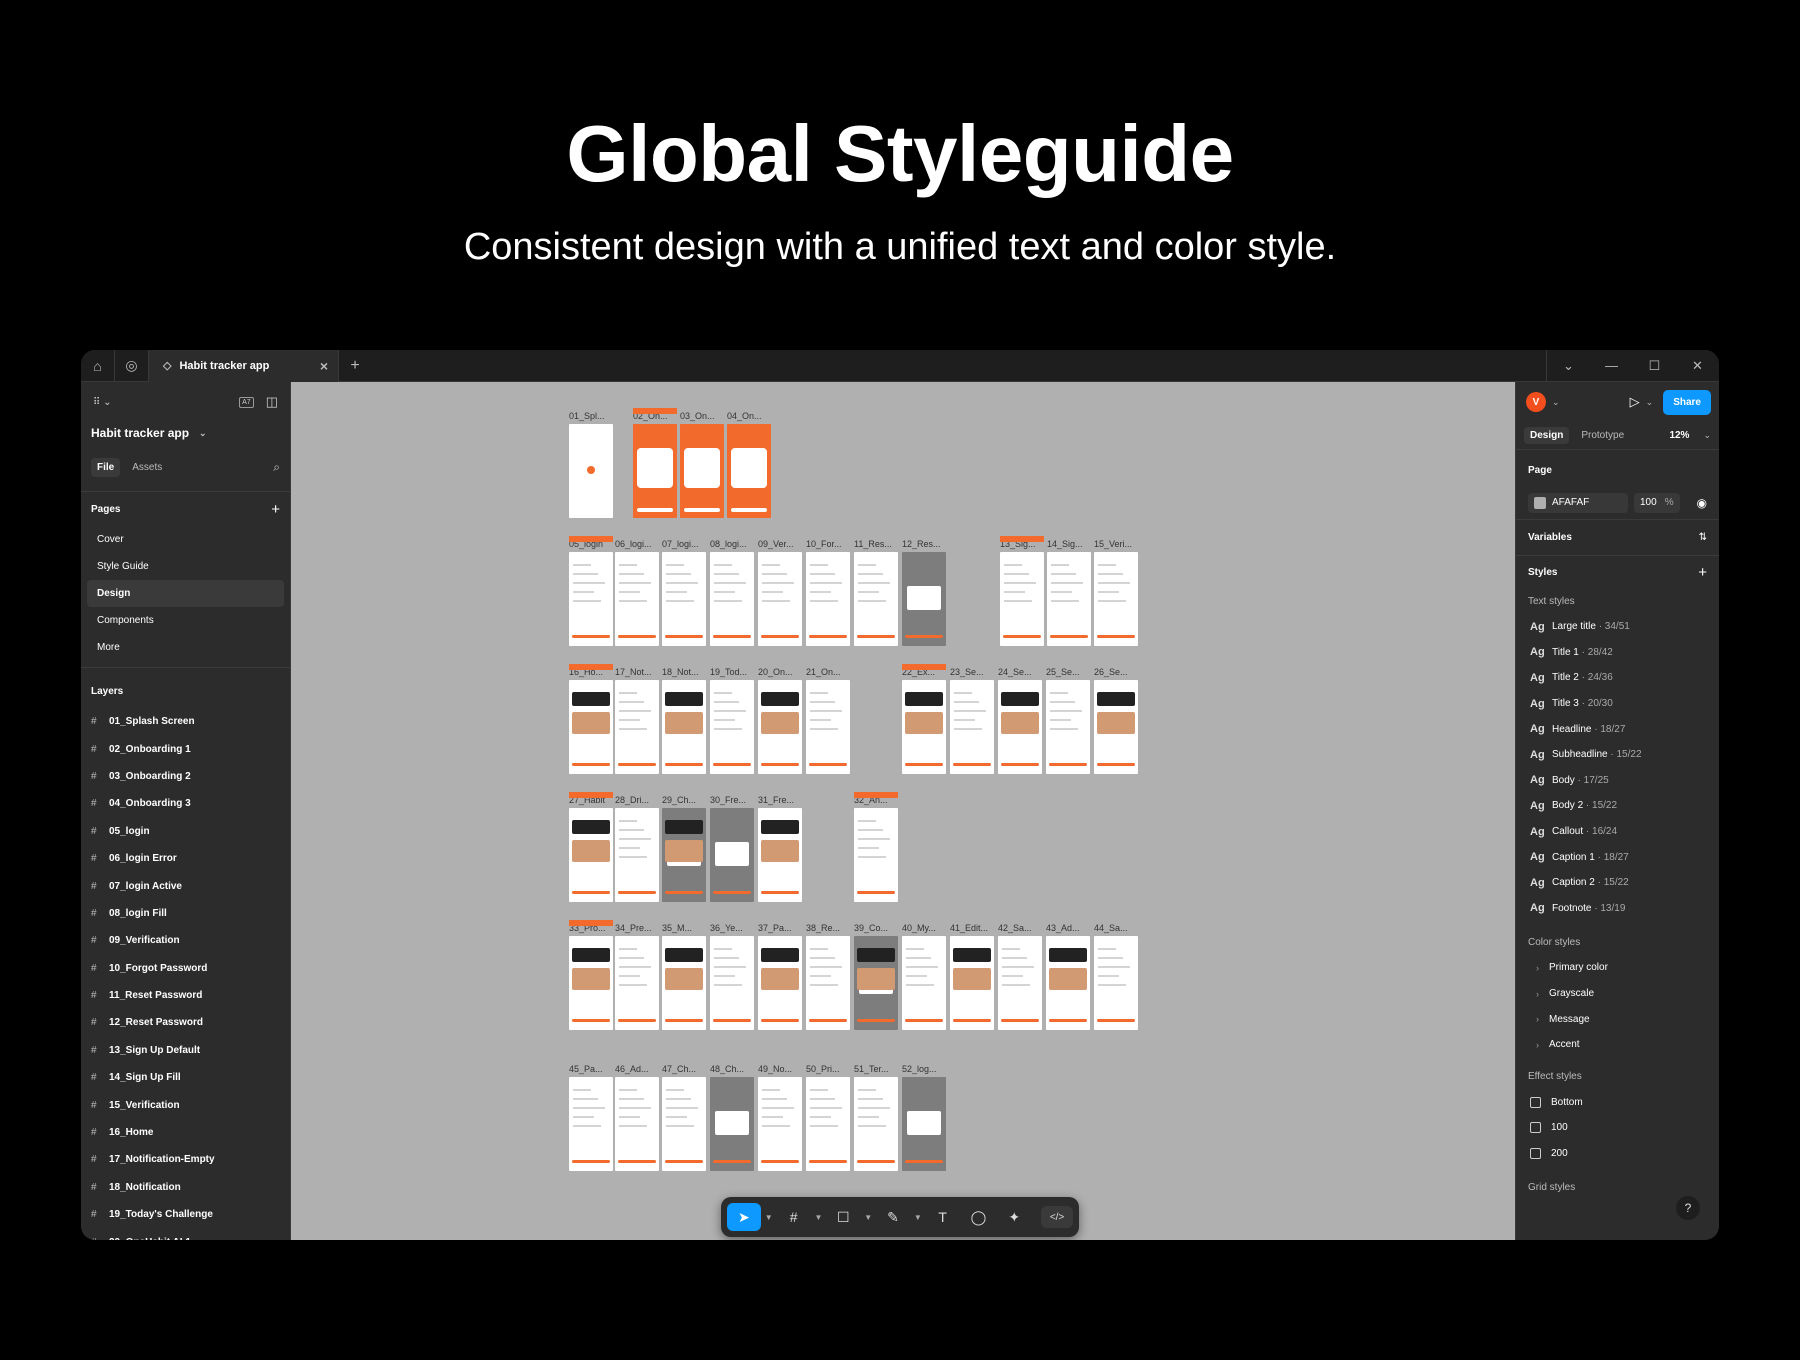 The width and height of the screenshot is (1800, 1360). I want to click on pen-tool-icon: ✎, so click(893, 1217).